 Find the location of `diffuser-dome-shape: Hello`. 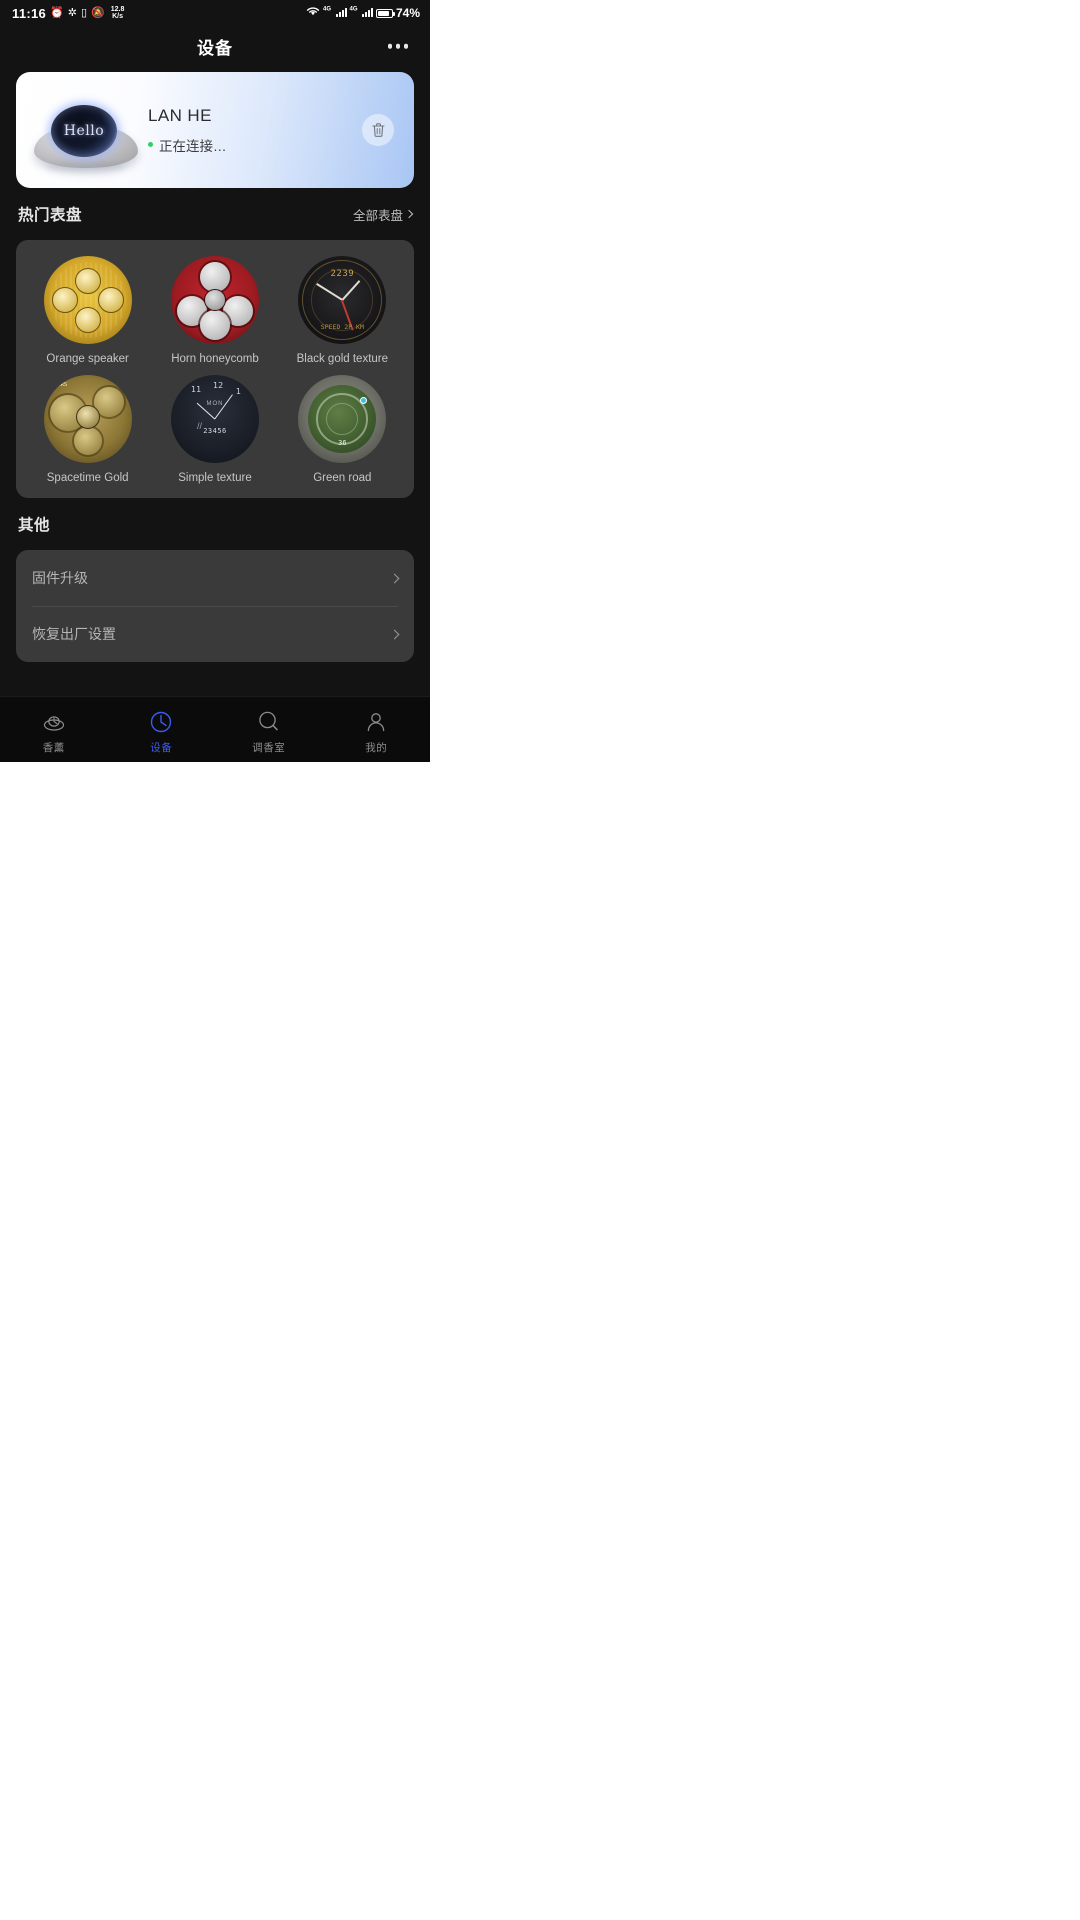

diffuser-dome-shape: Hello is located at coordinates (84, 131).